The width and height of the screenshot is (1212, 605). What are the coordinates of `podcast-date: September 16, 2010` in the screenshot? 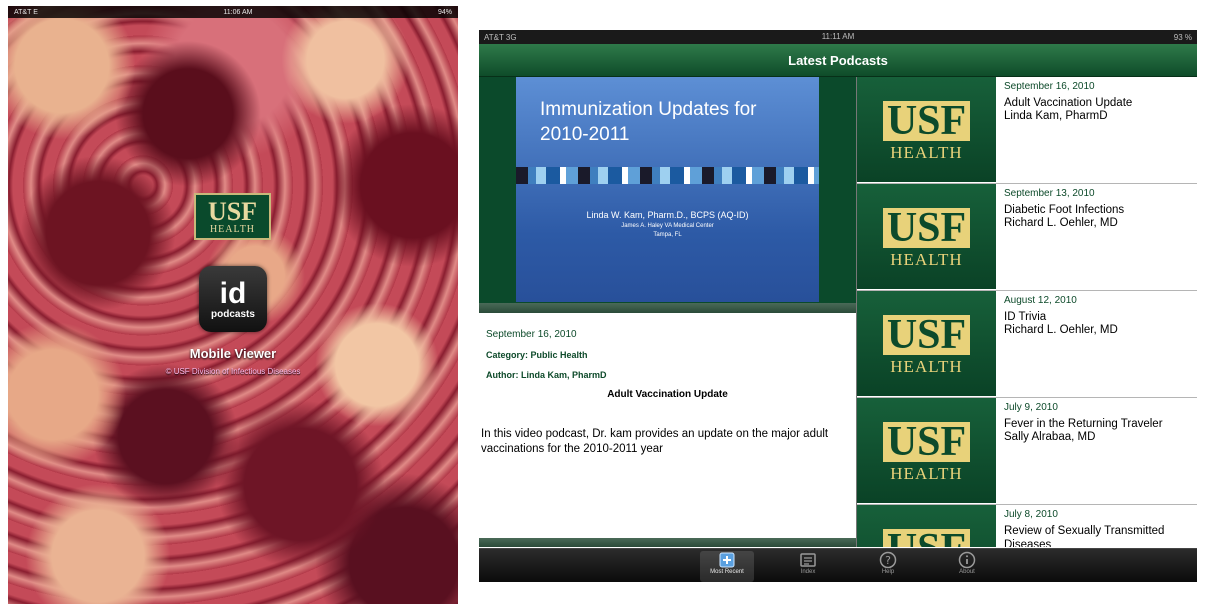 It's located at (1049, 86).